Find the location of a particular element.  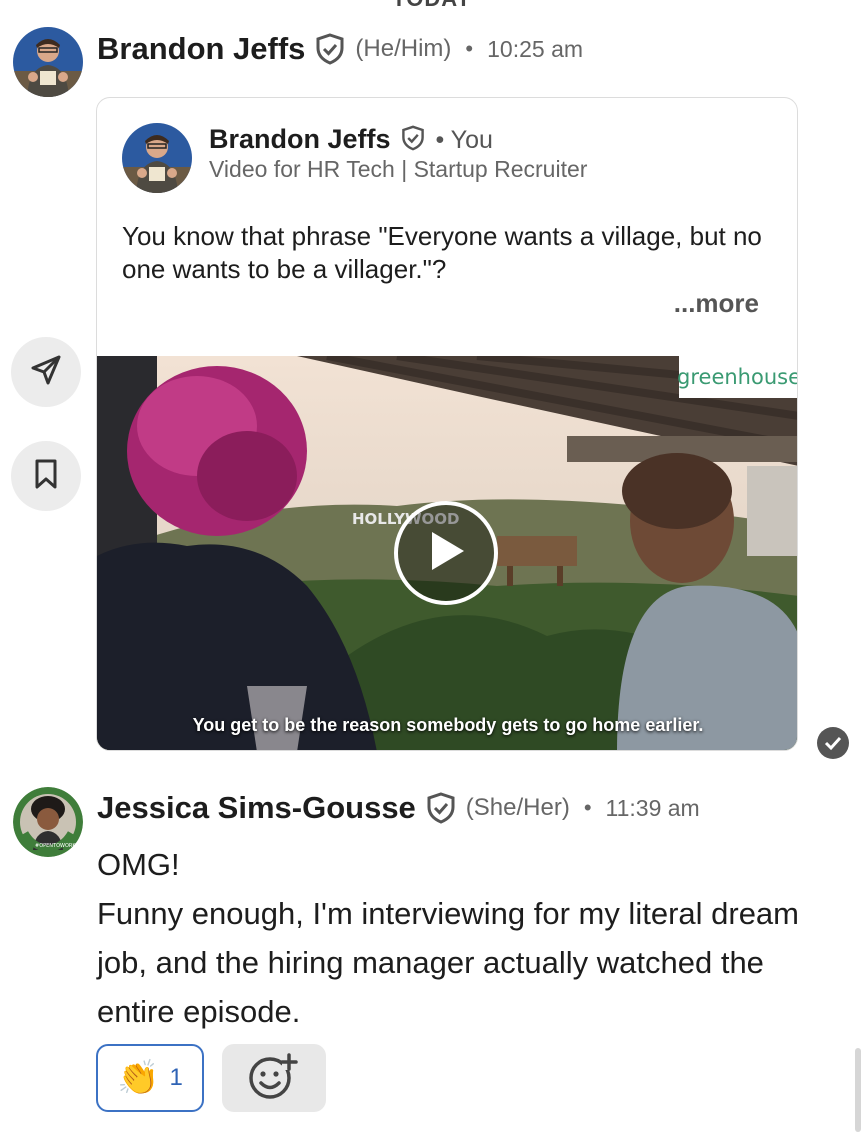

save-button is located at coordinates (46, 476).